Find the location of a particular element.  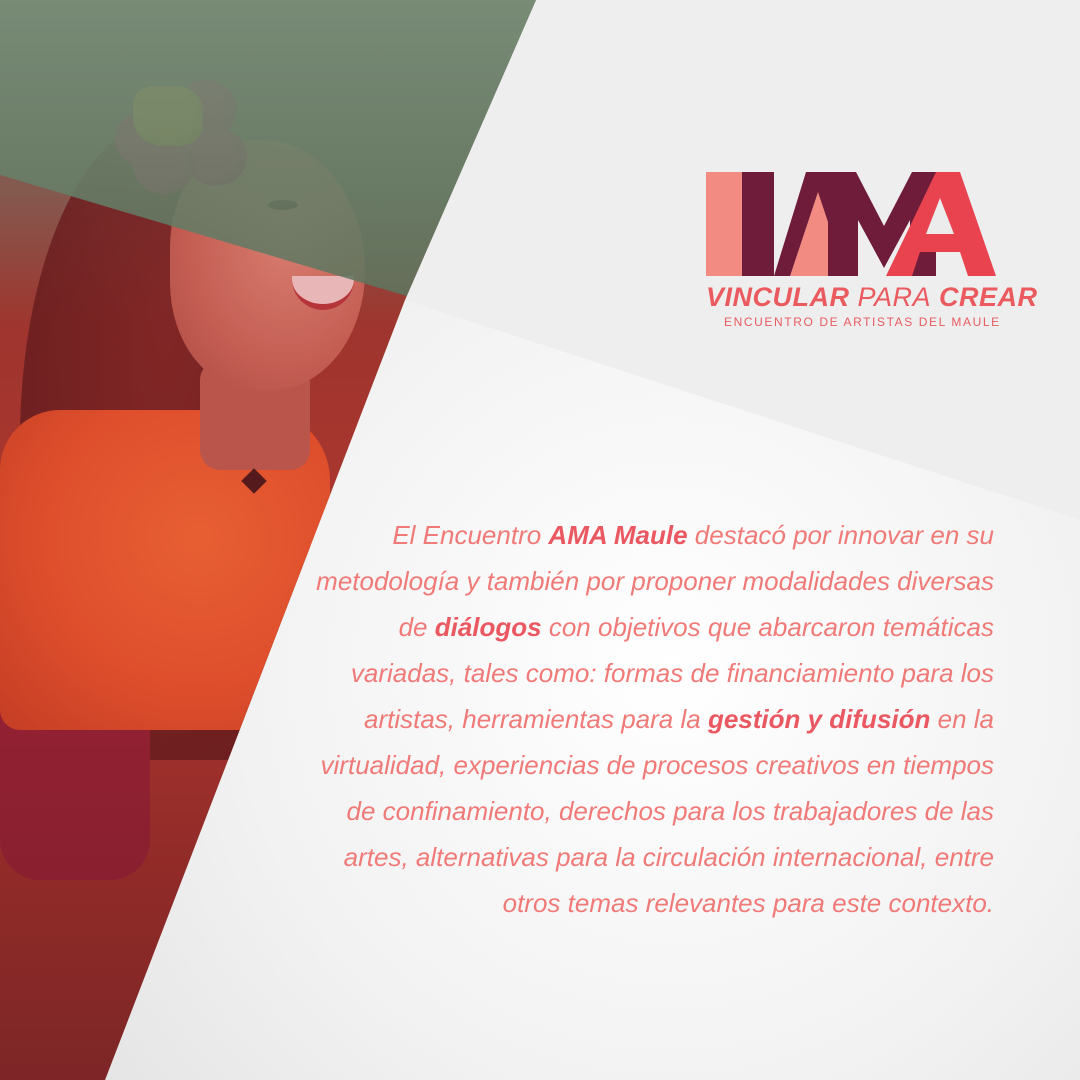

tagline: VINCULAR PARA CREAR is located at coordinates (871, 299).